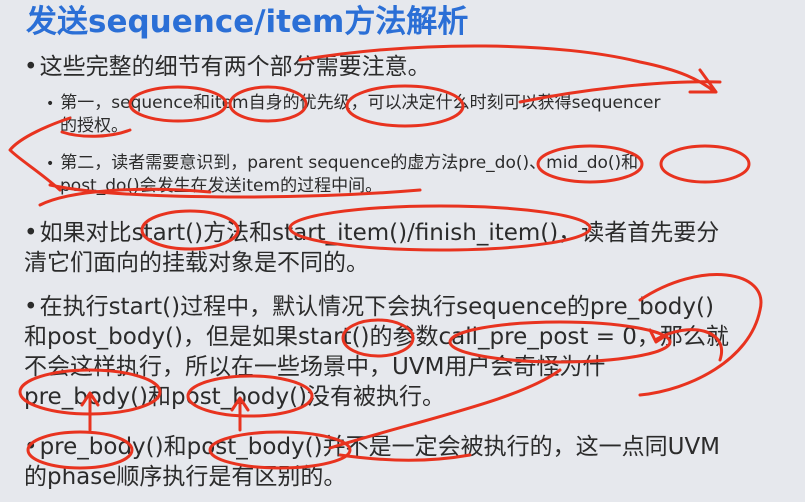 This screenshot has width=805, height=502. Describe the element at coordinates (185, 477) in the screenshot. I see `bullet-text-line: 的phase顺序执行是有区别的。` at that location.